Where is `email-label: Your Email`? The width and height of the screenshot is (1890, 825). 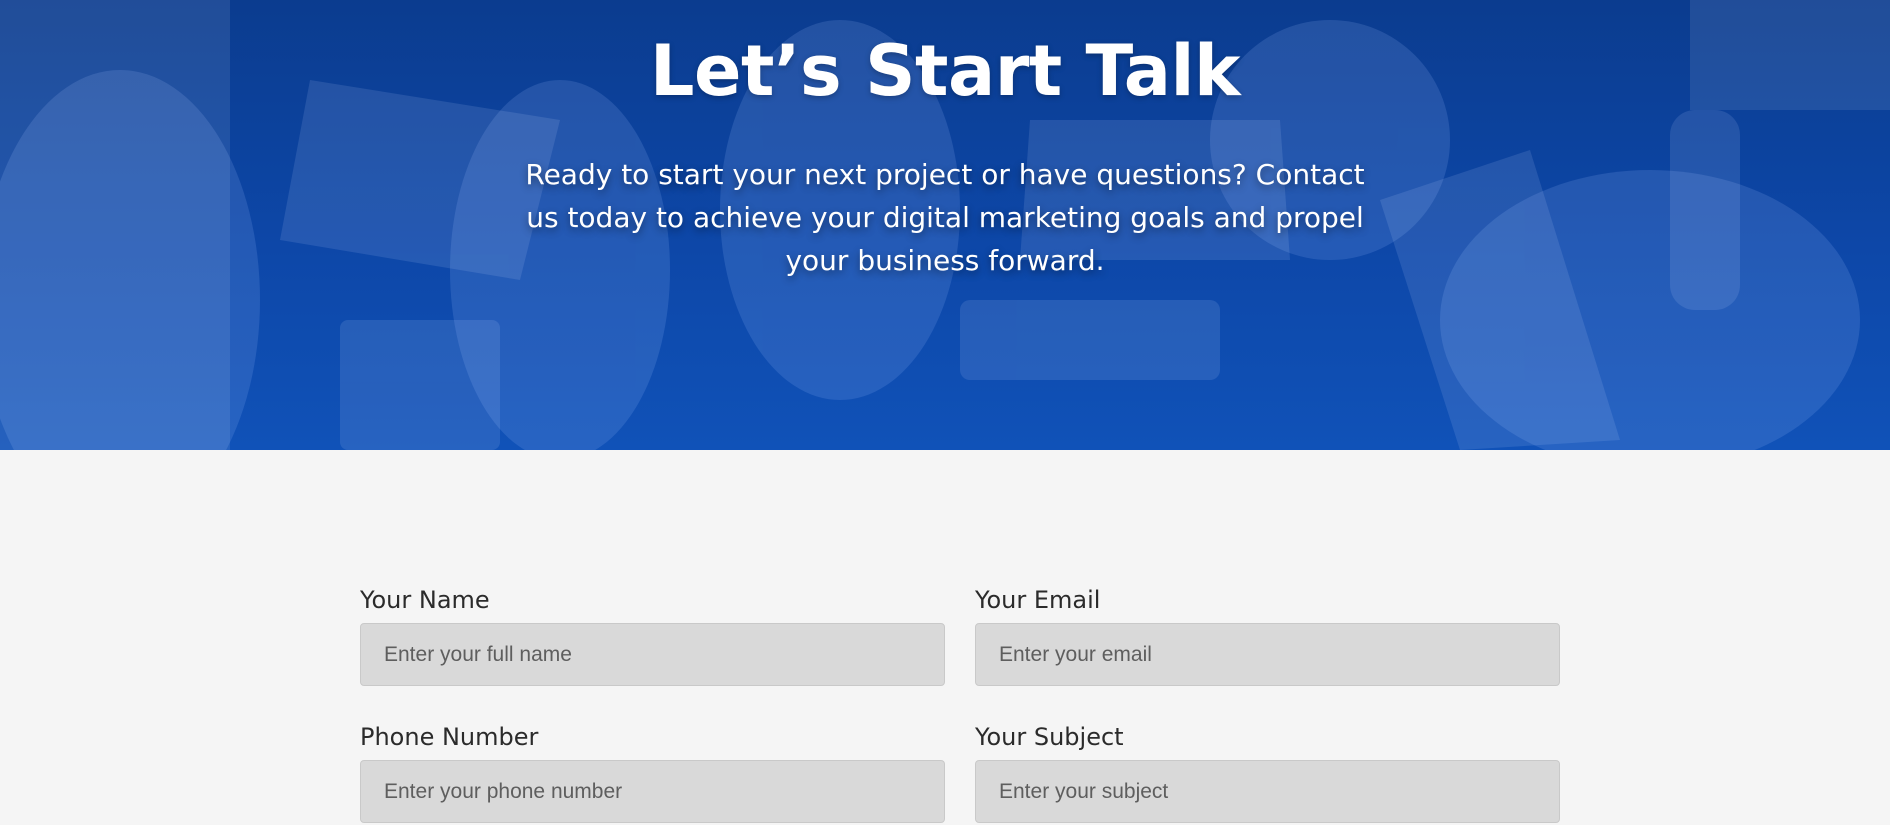 email-label: Your Email is located at coordinates (1038, 600).